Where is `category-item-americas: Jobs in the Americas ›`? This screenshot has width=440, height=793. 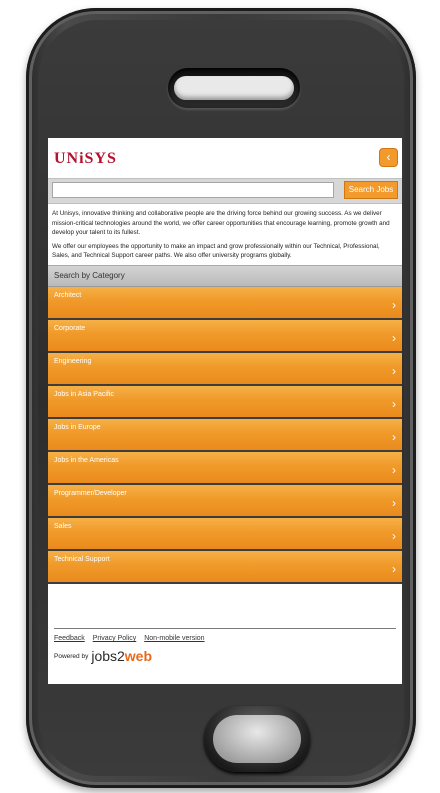 category-item-americas: Jobs in the Americas › is located at coordinates (225, 468).